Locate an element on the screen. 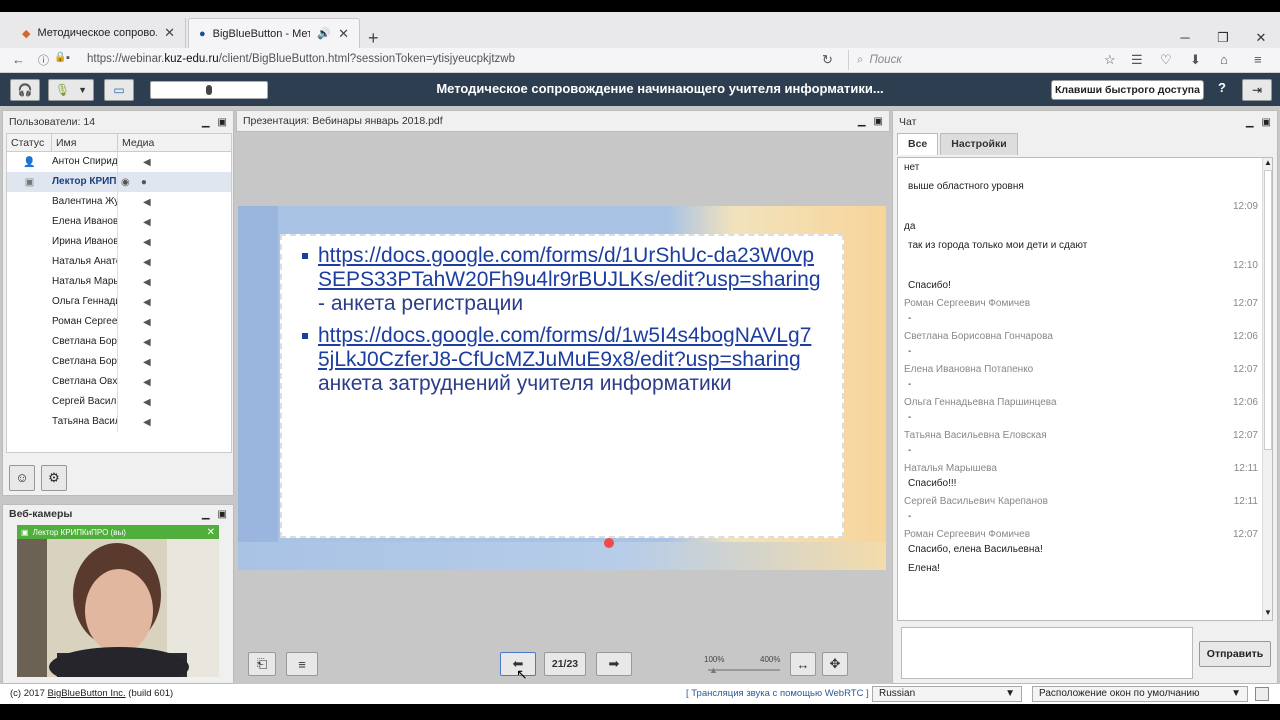 This screenshot has height=720, width=1280. home-icon: ⌂ is located at coordinates (1224, 59).